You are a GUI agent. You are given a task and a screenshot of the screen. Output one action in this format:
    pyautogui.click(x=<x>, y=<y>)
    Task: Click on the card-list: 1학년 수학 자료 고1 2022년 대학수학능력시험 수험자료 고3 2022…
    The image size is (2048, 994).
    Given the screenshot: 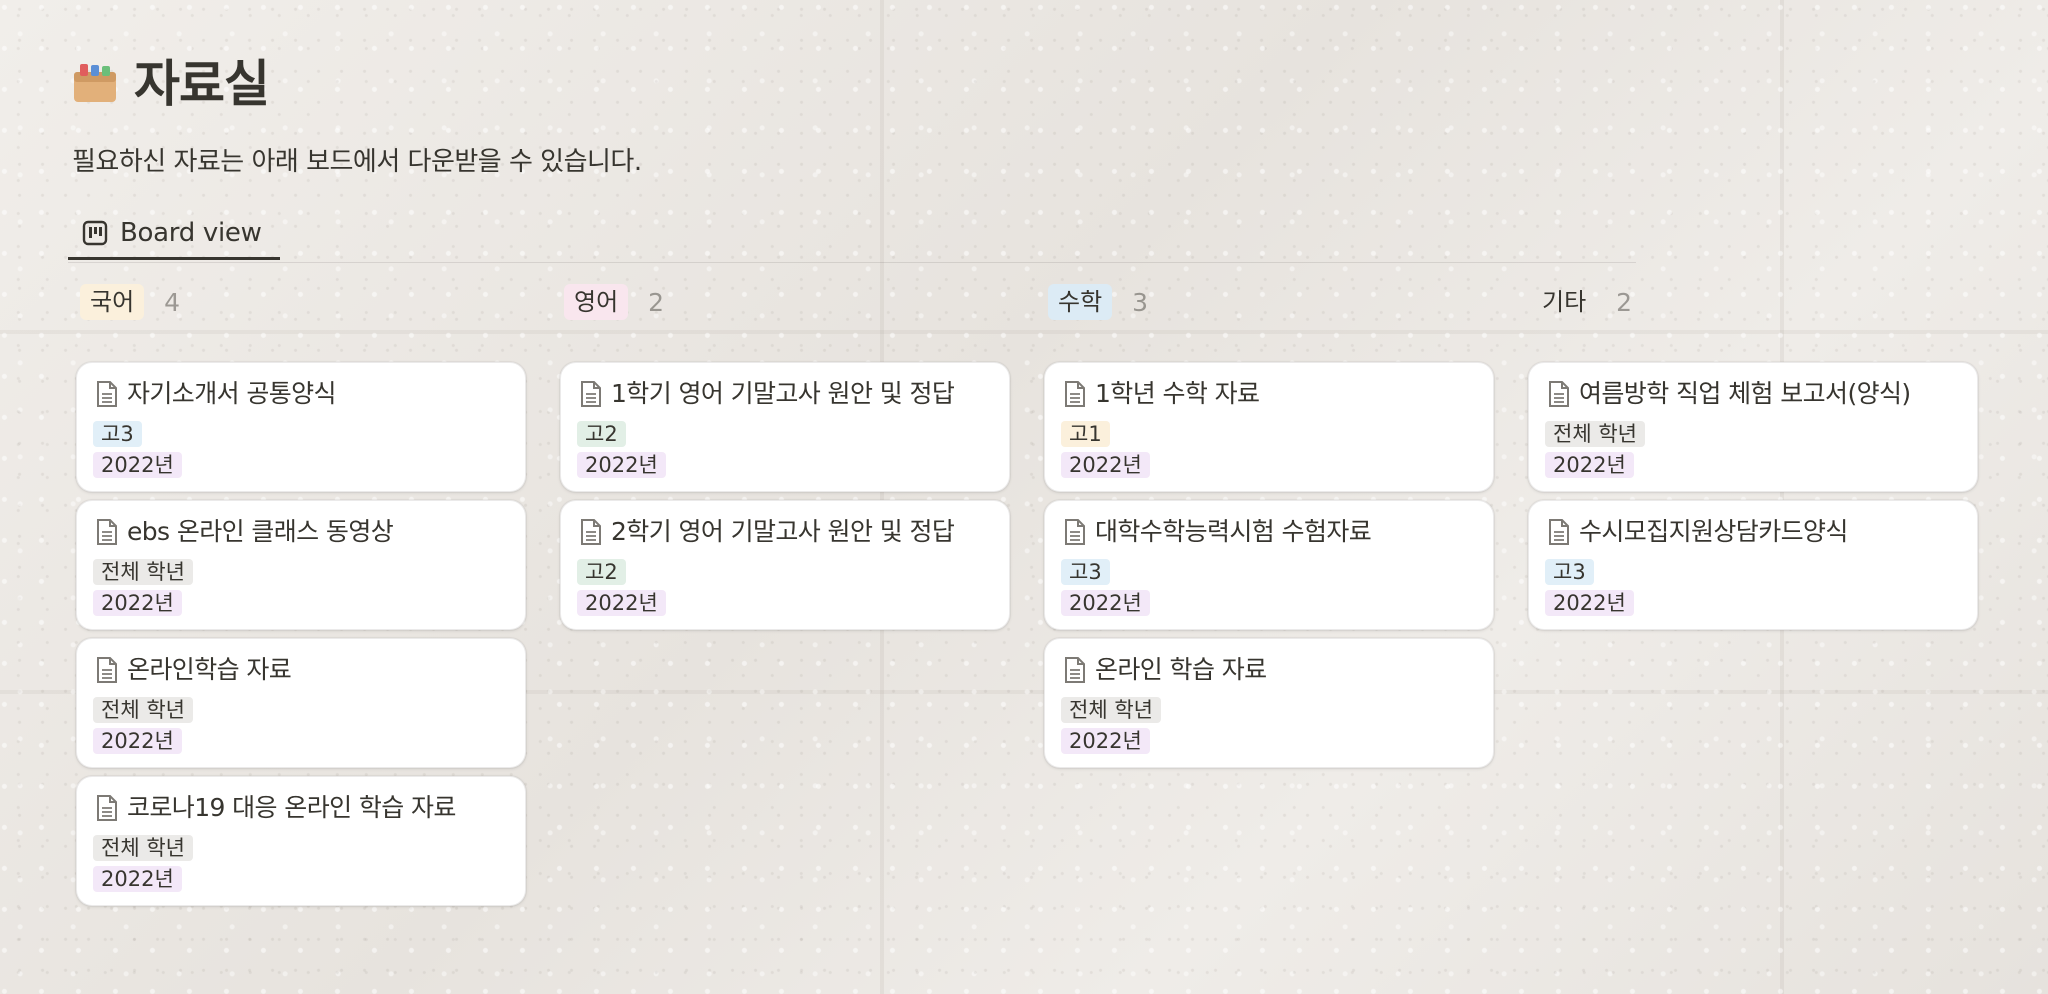 What is the action you would take?
    pyautogui.click(x=1269, y=569)
    